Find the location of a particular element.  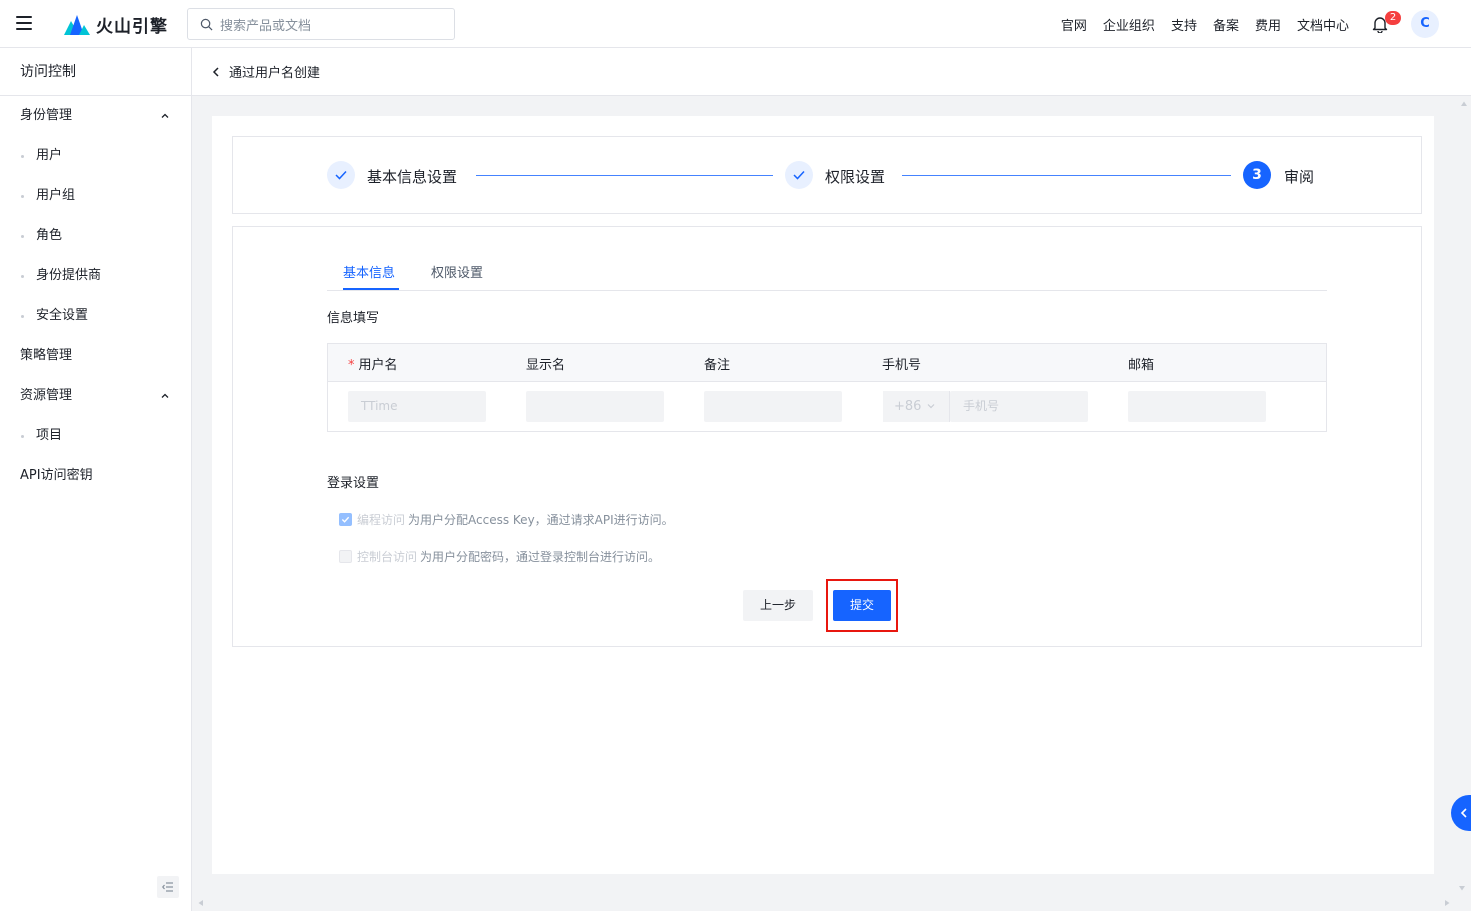

user-info-table: * 用户名 显示名 备注 手机号 邮箱 TTime +86 手机号 is located at coordinates (827, 387).